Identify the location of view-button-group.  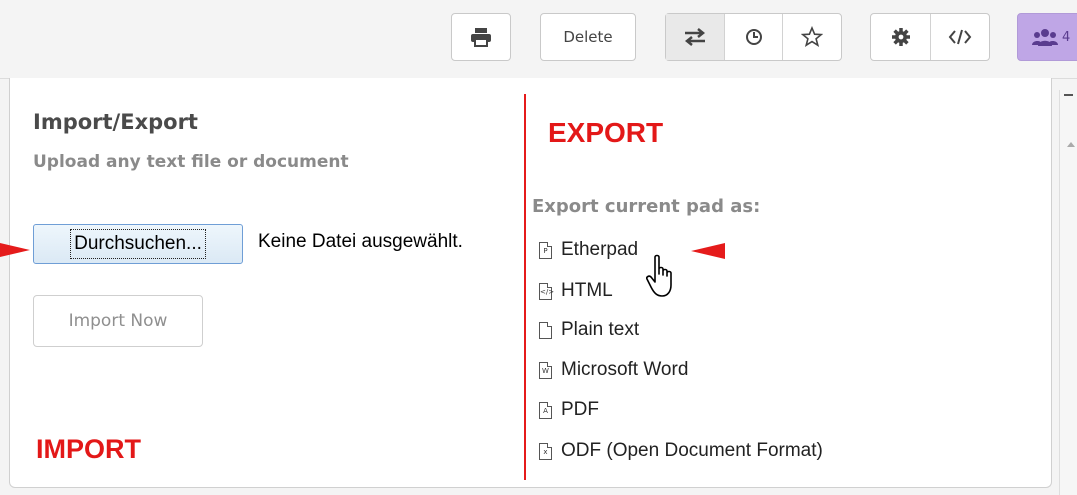
(753, 37).